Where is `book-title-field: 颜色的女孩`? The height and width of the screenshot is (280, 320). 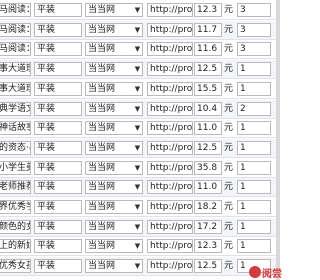 book-title-field: 颜色的女孩 is located at coordinates (15, 226).